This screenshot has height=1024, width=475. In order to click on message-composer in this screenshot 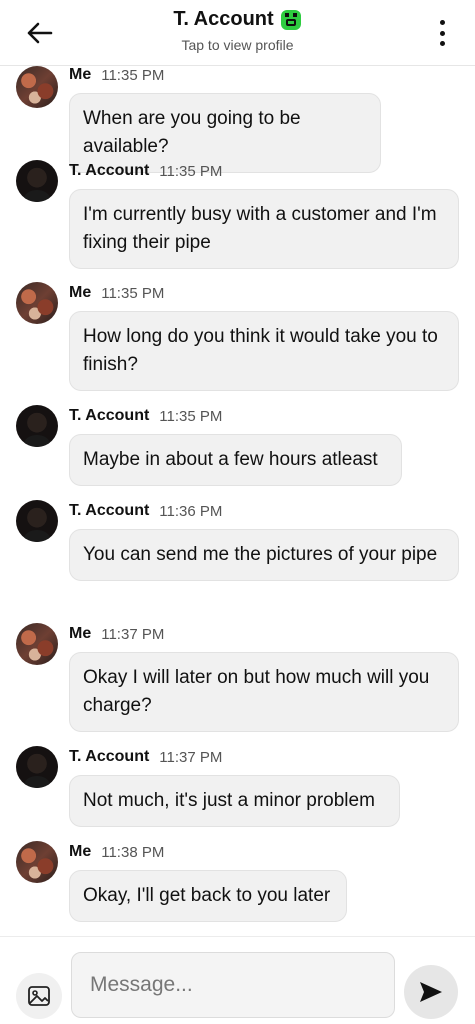, I will do `click(237, 980)`.